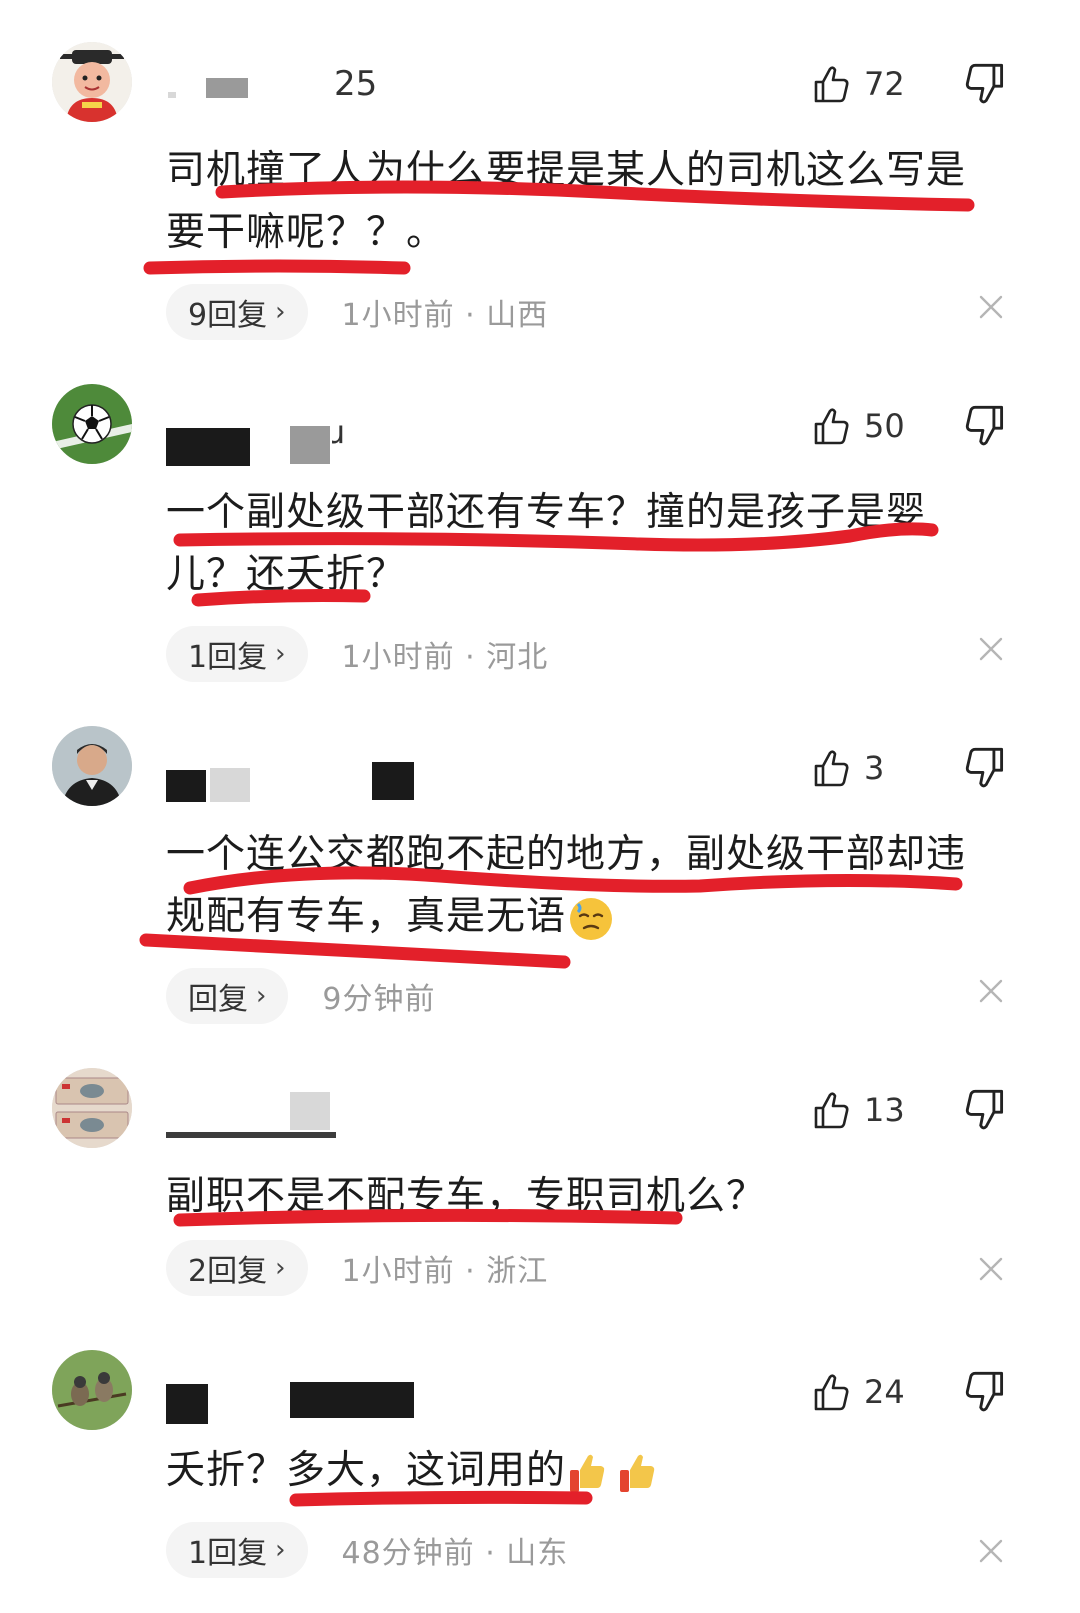  I want to click on reply-count: 9回复, so click(228, 315).